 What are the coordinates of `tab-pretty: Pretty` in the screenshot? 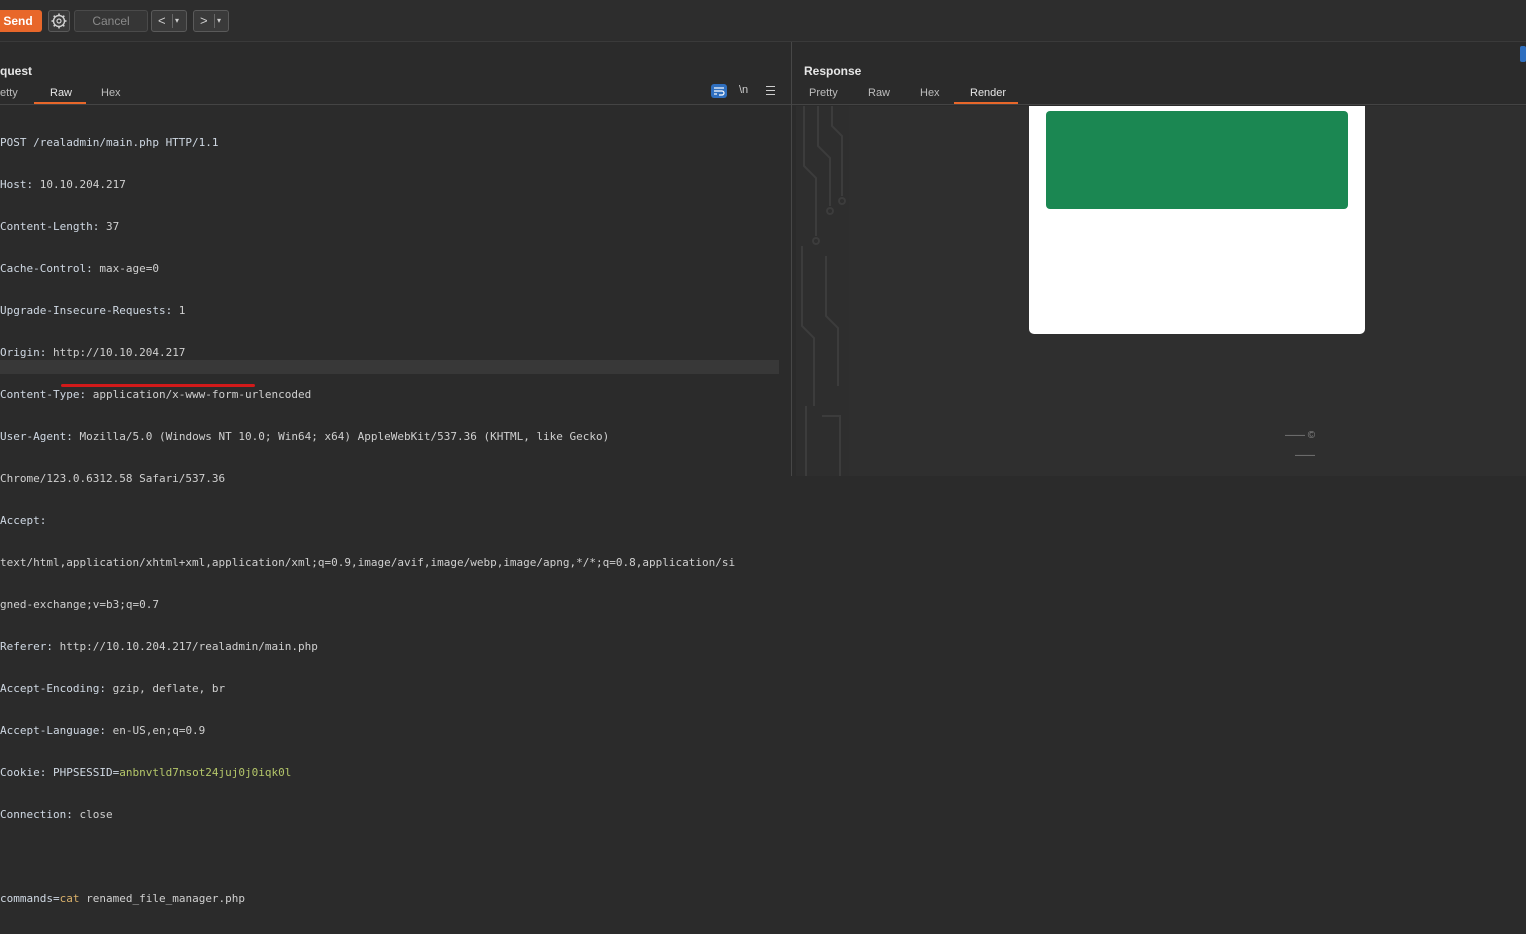 It's located at (823, 93).